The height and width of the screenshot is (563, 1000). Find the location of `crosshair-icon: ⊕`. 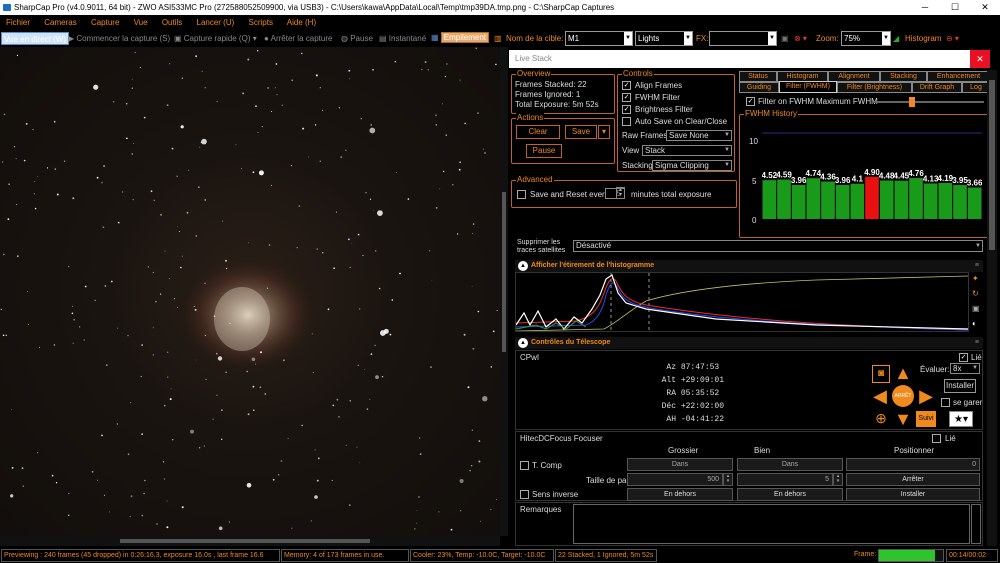

crosshair-icon: ⊕ is located at coordinates (881, 418).